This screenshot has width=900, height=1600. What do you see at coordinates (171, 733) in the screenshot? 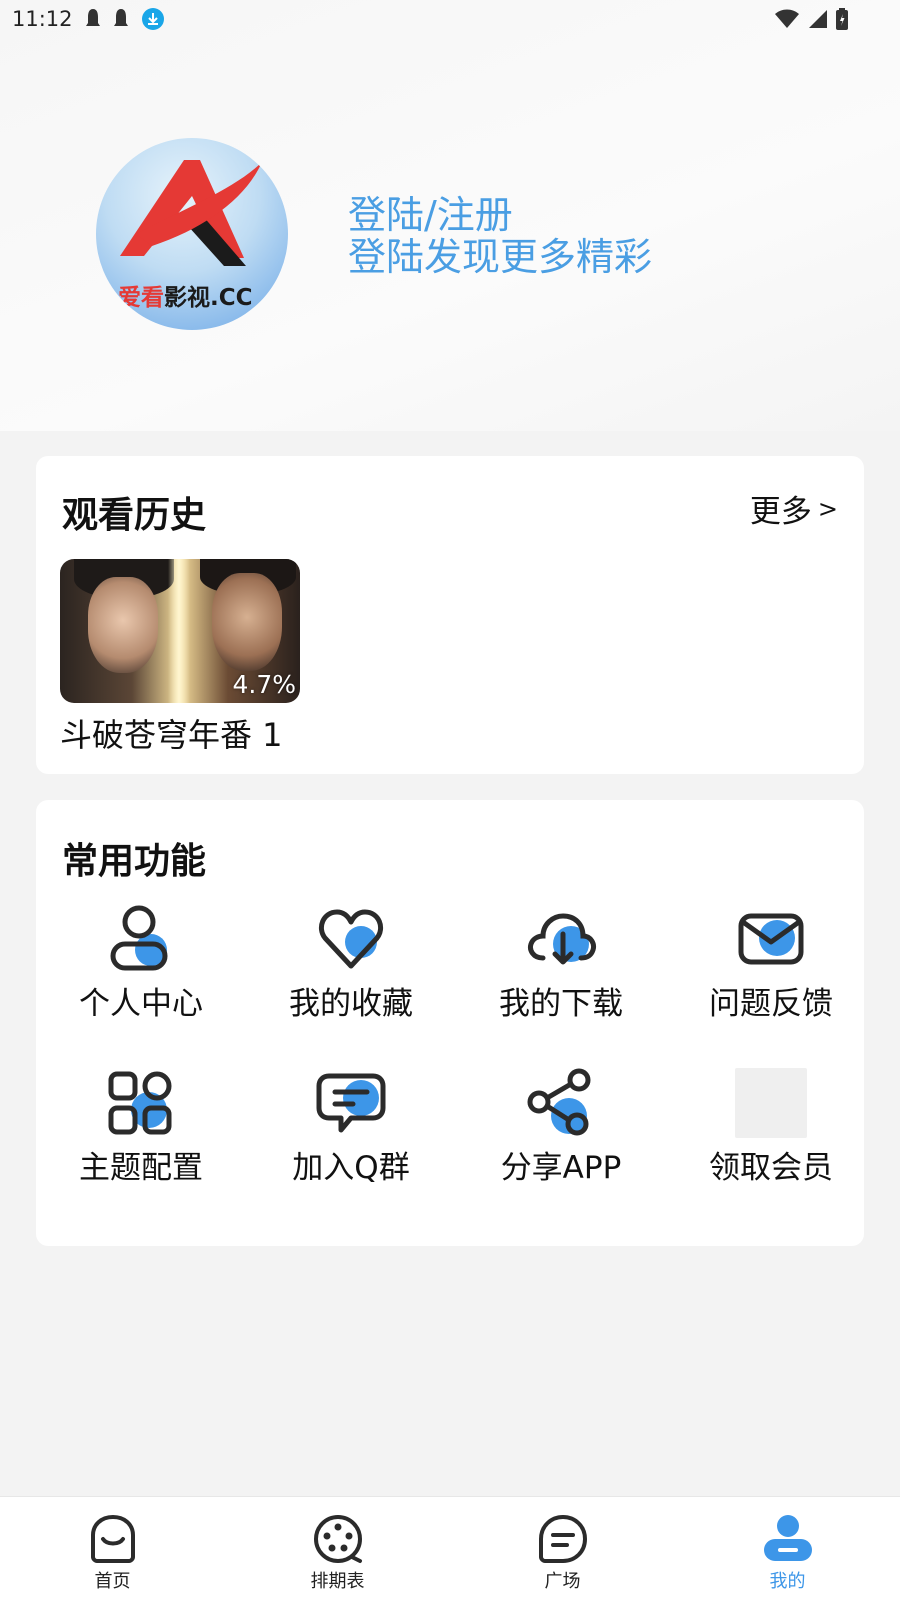
I see `history-item-title: 斗破苍穹年番 1` at bounding box center [171, 733].